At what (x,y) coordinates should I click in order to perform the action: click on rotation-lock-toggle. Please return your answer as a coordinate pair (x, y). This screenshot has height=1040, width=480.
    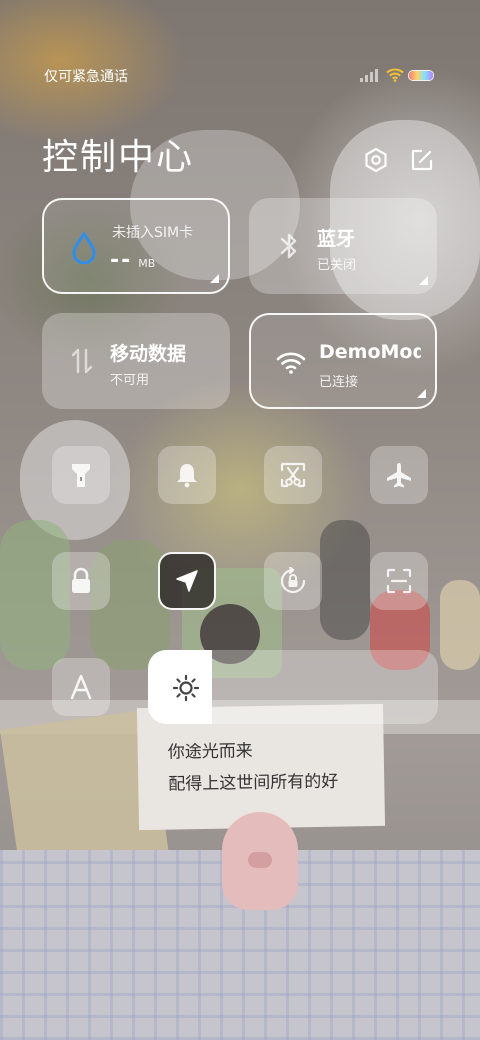
    Looking at the image, I should click on (293, 581).